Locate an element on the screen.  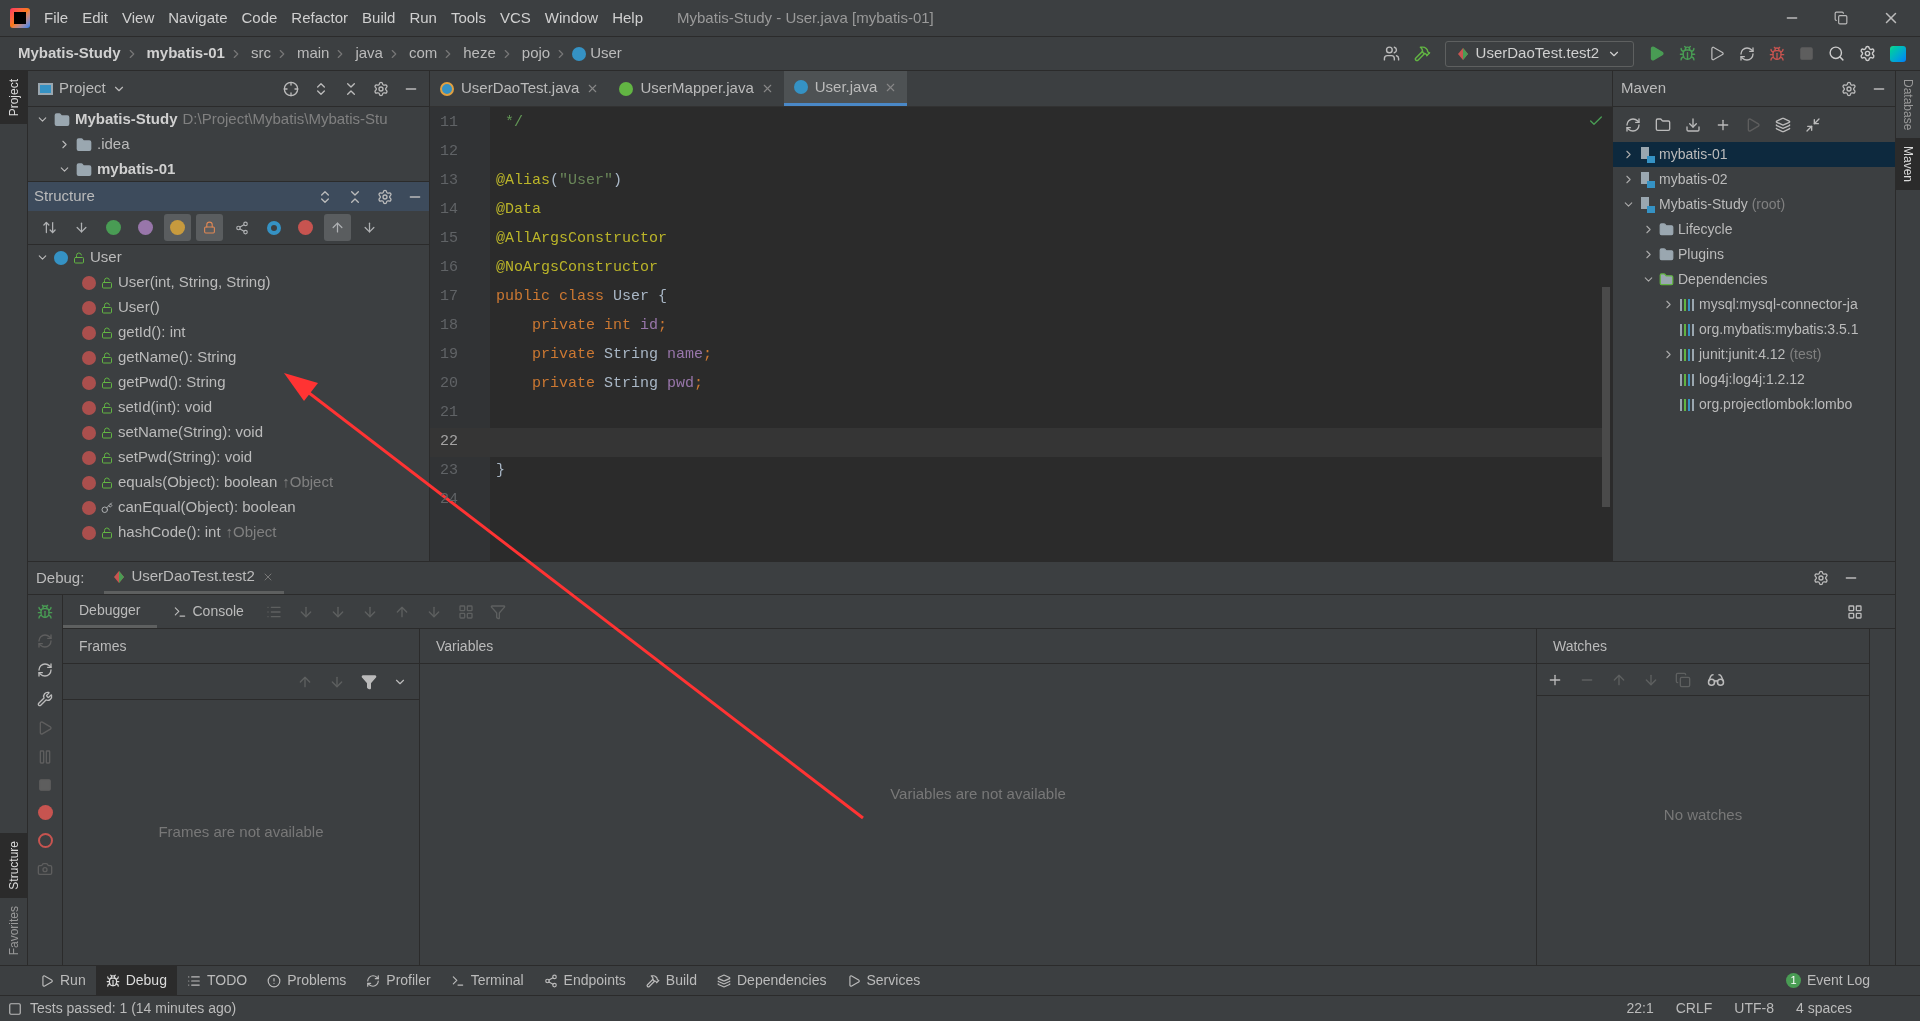
maven-tree-item: mybatis-02 is located at coordinates (1754, 179).